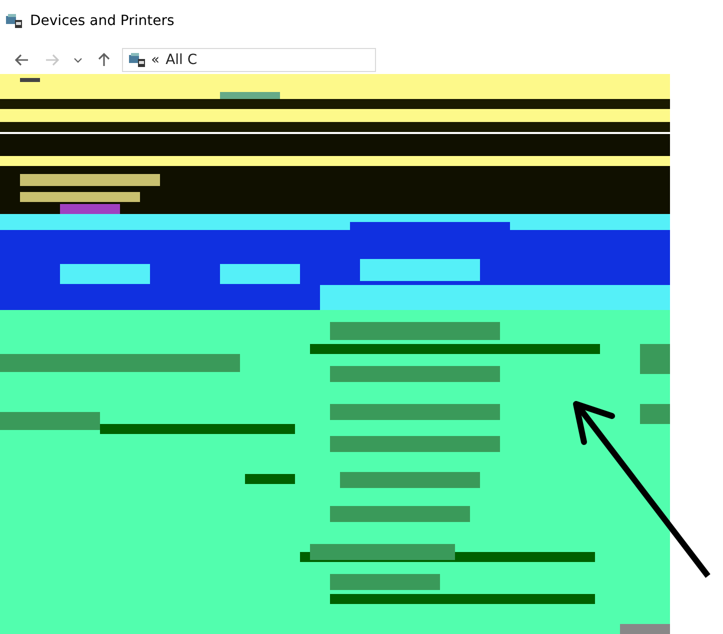 This screenshot has height=634, width=723. What do you see at coordinates (14, 21) in the screenshot?
I see `devices-printers-icon` at bounding box center [14, 21].